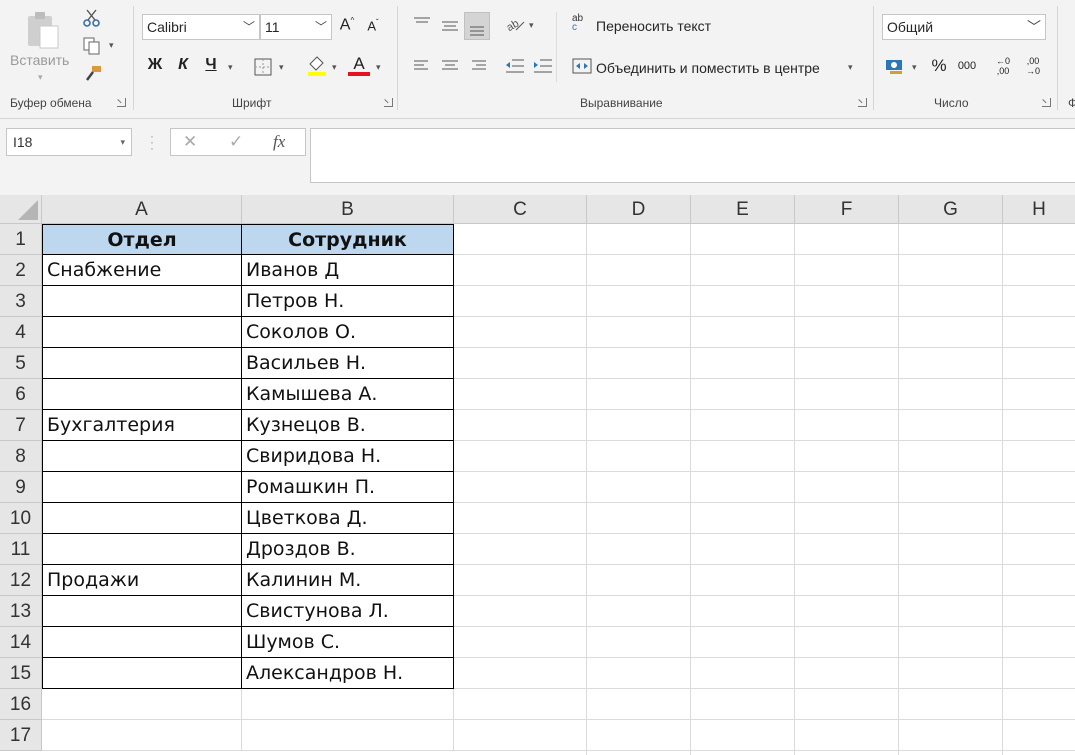 This screenshot has height=755, width=1075. Describe the element at coordinates (142, 673) in the screenshot. I see `cell-A15` at that location.